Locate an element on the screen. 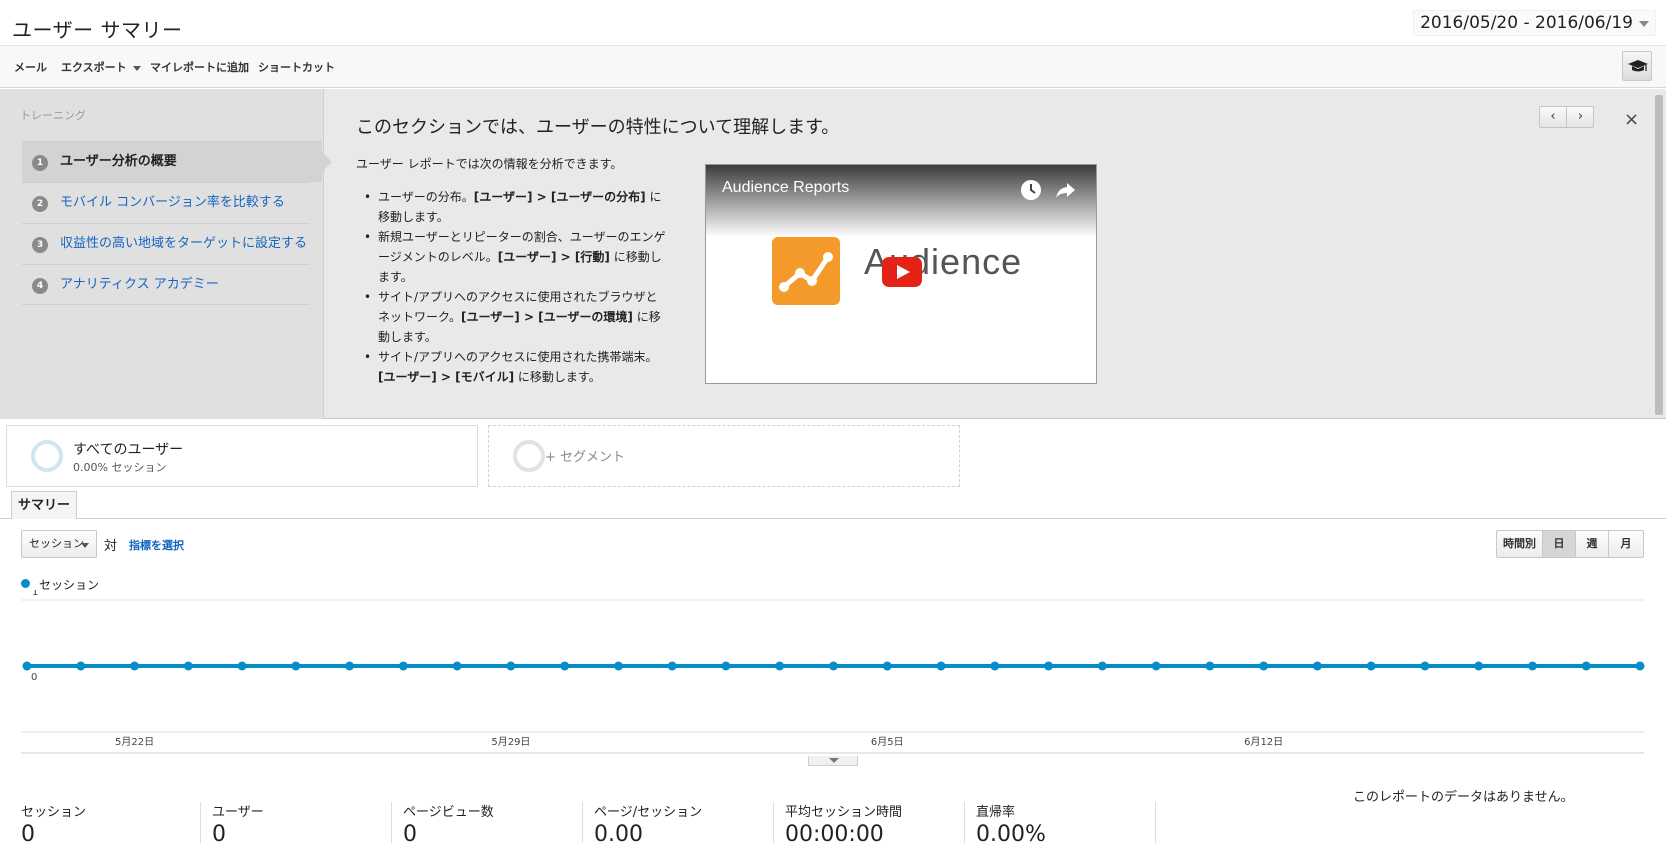 The image size is (1666, 843). metric-select: セッション is located at coordinates (59, 544).